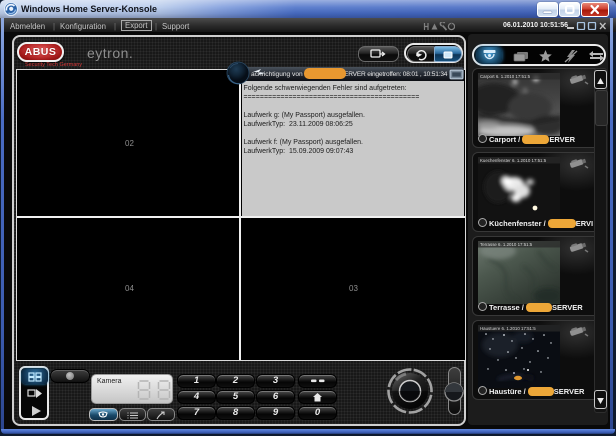  I want to click on svg-text: Carport 6. 1.2010 17:51:5, so click(505, 76).